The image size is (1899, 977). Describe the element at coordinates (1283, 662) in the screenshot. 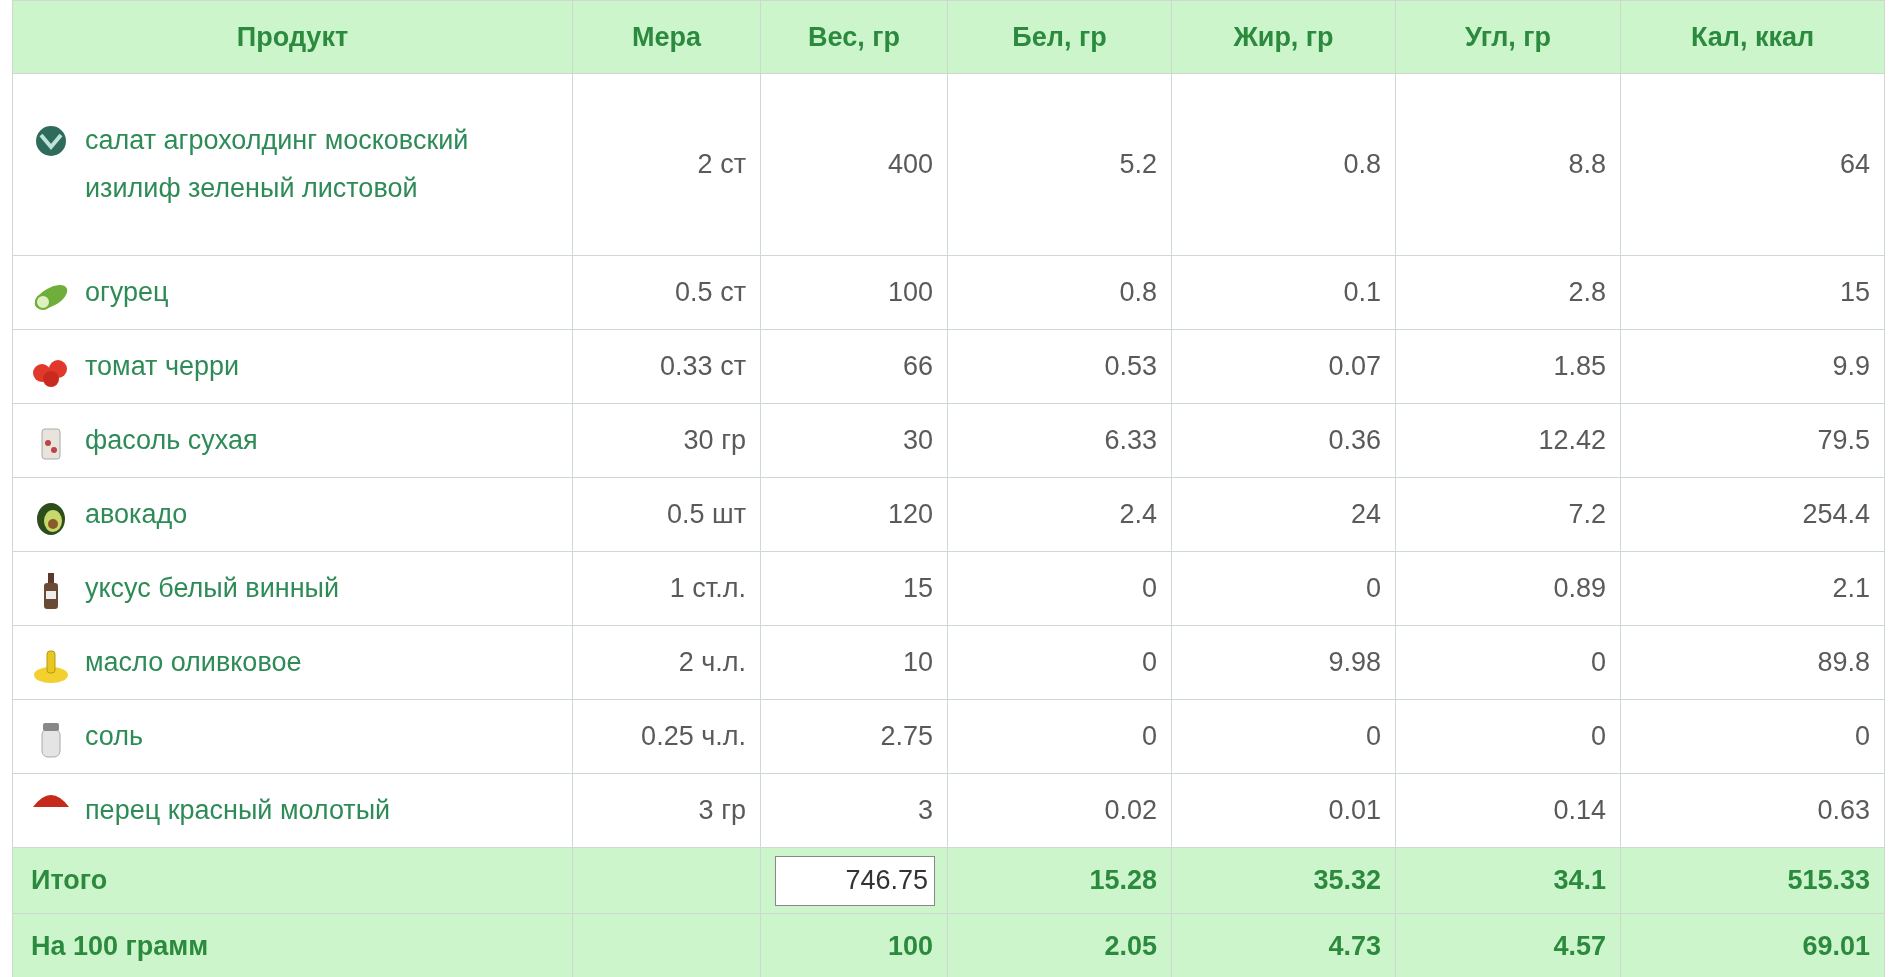

I see `table-cell: 9.98` at that location.